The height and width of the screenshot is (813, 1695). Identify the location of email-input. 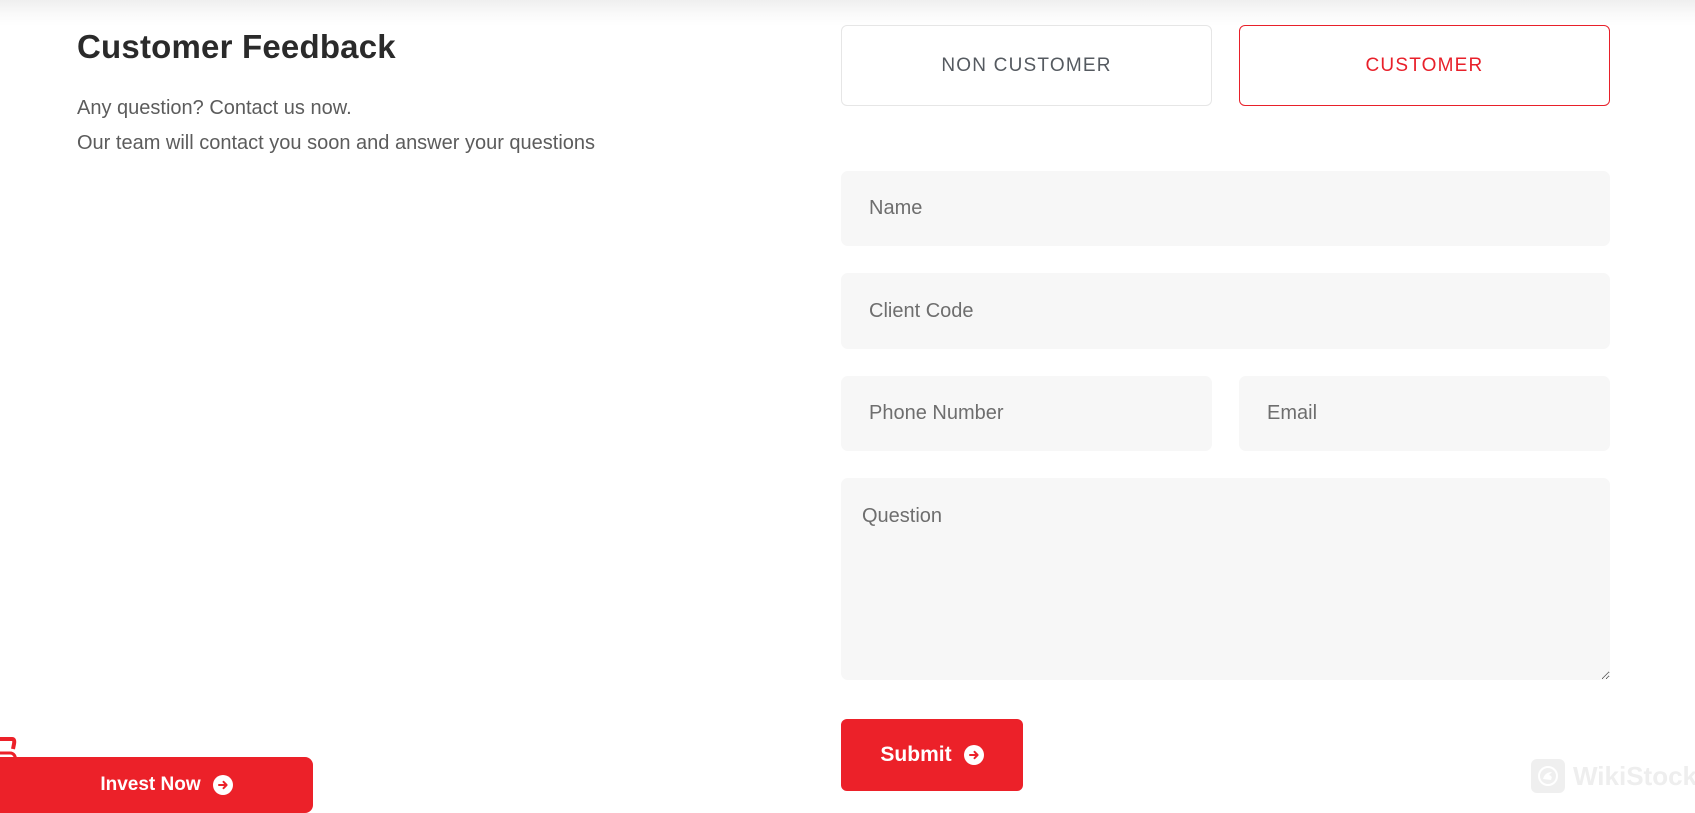
(1424, 413).